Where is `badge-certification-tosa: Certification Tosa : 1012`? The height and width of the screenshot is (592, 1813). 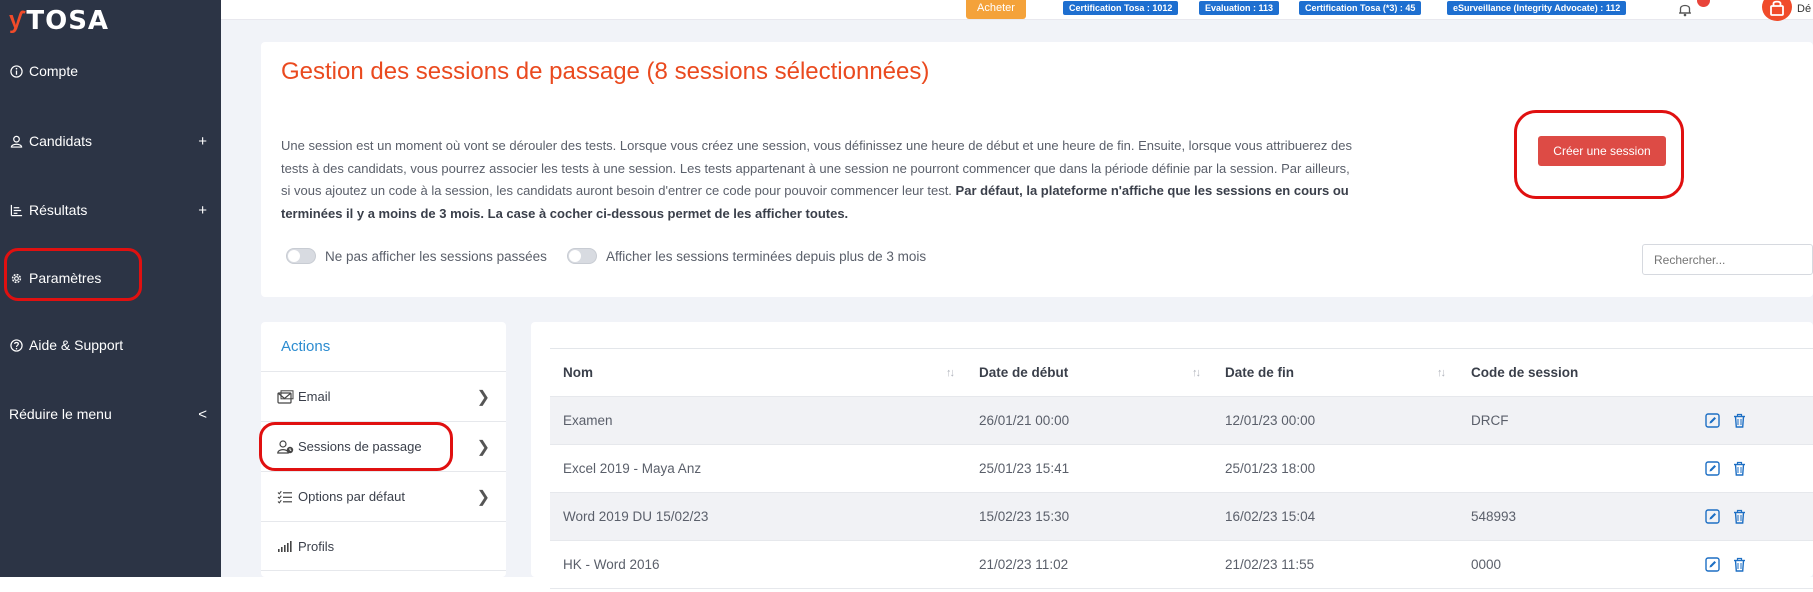
badge-certification-tosa: Certification Tosa : 1012 is located at coordinates (1121, 8).